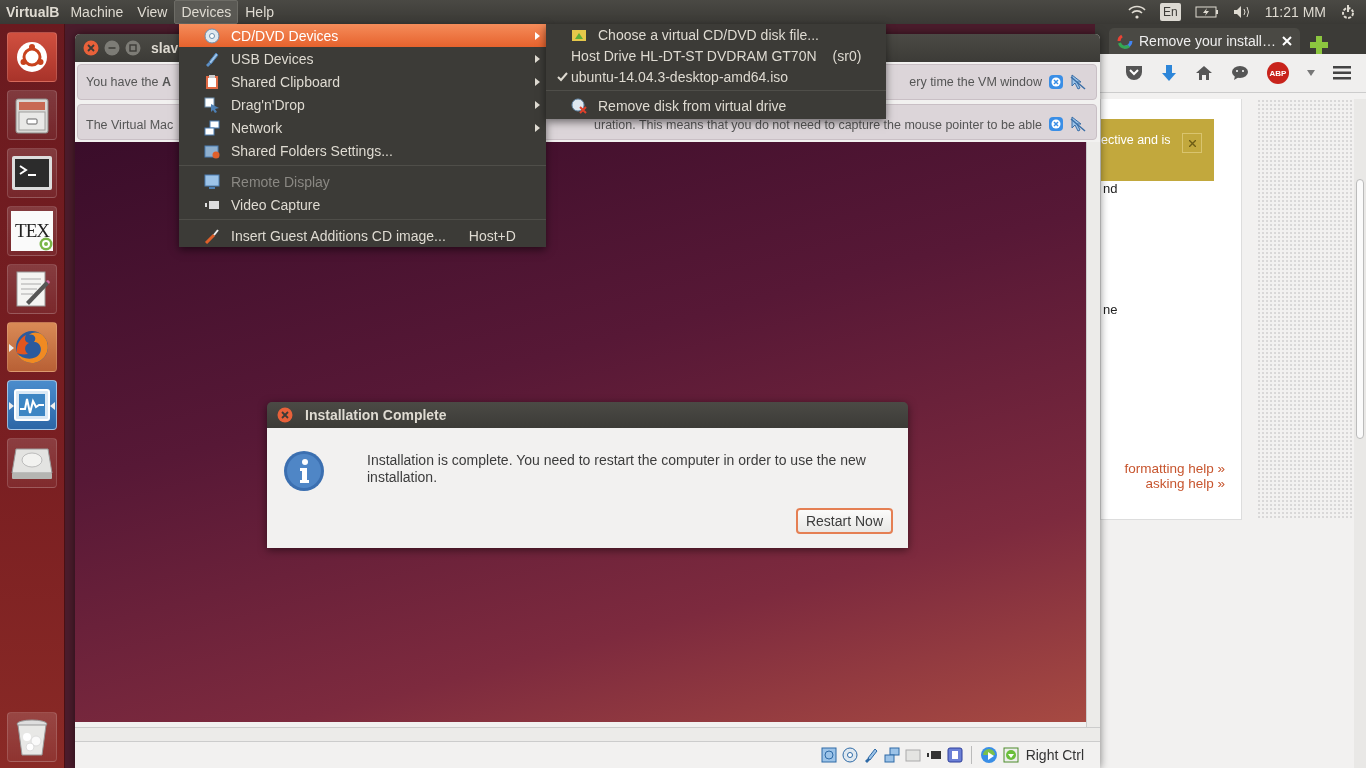 The image size is (1366, 768). I want to click on menu-item: Video Capture, so click(362, 204).